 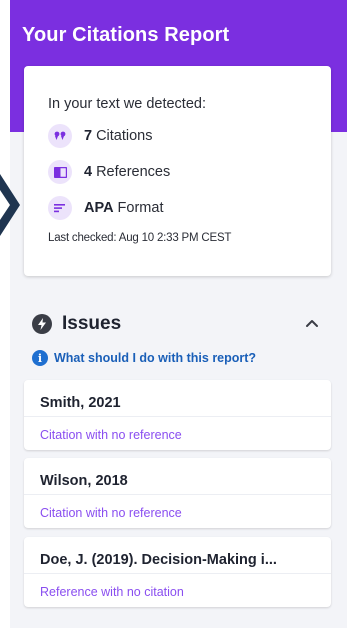 What do you see at coordinates (92, 323) in the screenshot?
I see `issues-title: Issues` at bounding box center [92, 323].